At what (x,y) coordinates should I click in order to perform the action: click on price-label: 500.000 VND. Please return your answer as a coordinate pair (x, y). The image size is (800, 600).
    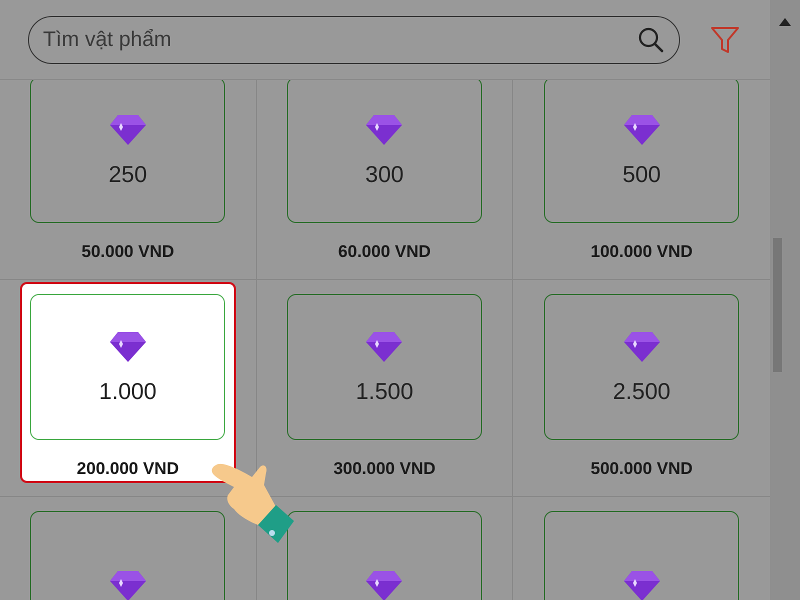
    Looking at the image, I should click on (641, 469).